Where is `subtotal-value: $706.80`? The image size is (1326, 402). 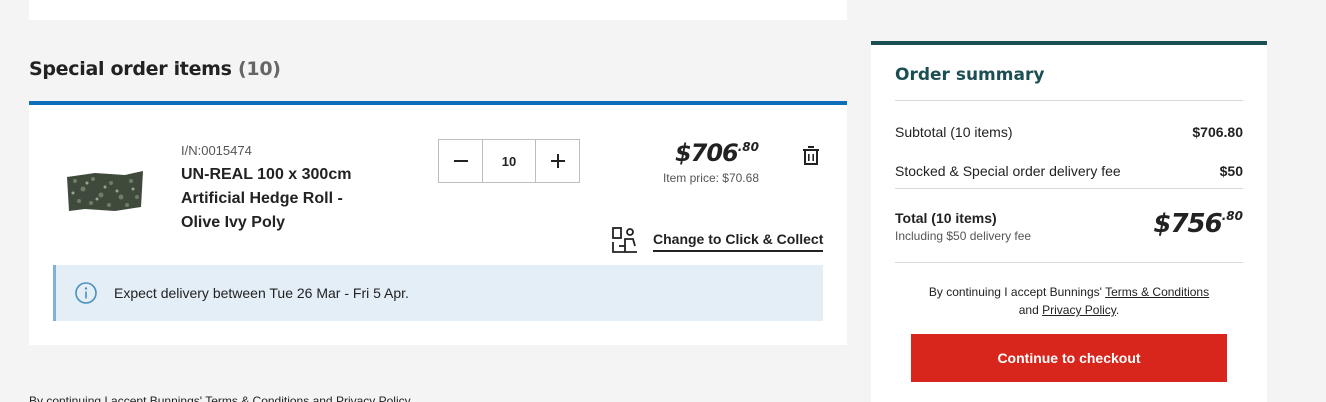 subtotal-value: $706.80 is located at coordinates (1217, 132).